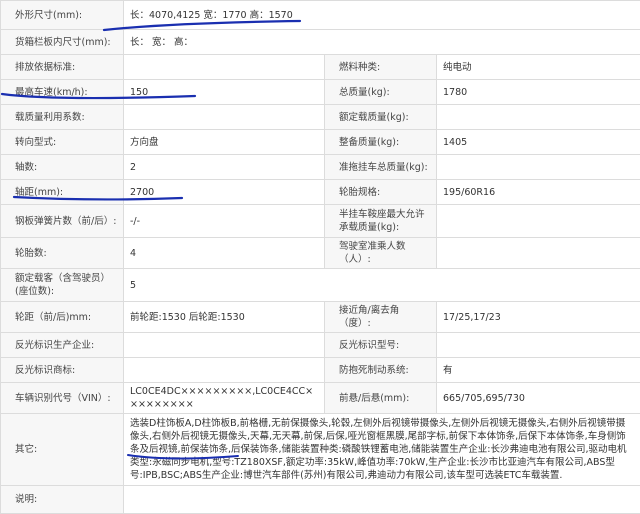 This screenshot has height=514, width=640. I want to click on spec-row: 最高车速(km/h): 150 总质量(kg): 1780, so click(320, 92).